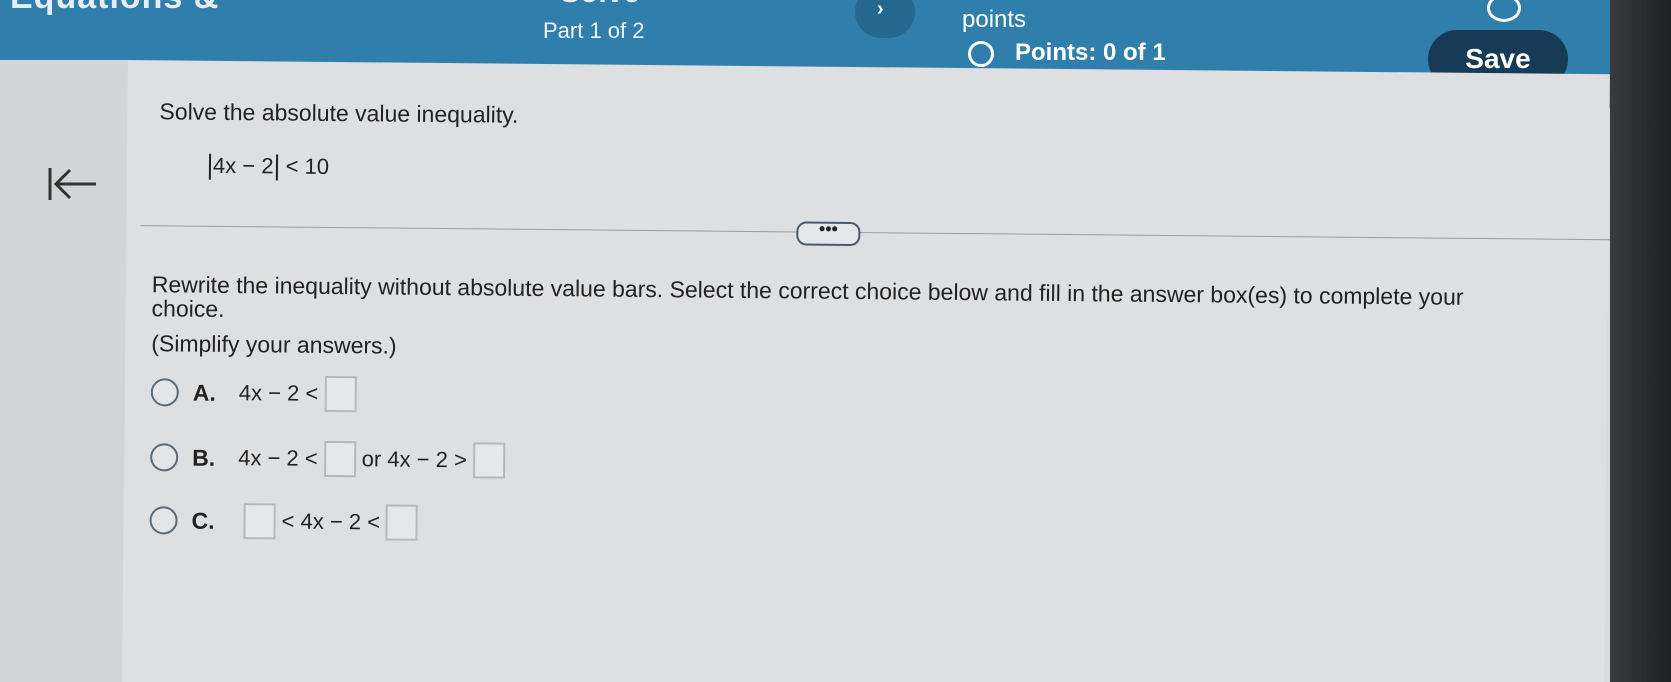 The image size is (1671, 682). What do you see at coordinates (414, 459) in the screenshot?
I see `choice-text: or 4x − 2 >` at bounding box center [414, 459].